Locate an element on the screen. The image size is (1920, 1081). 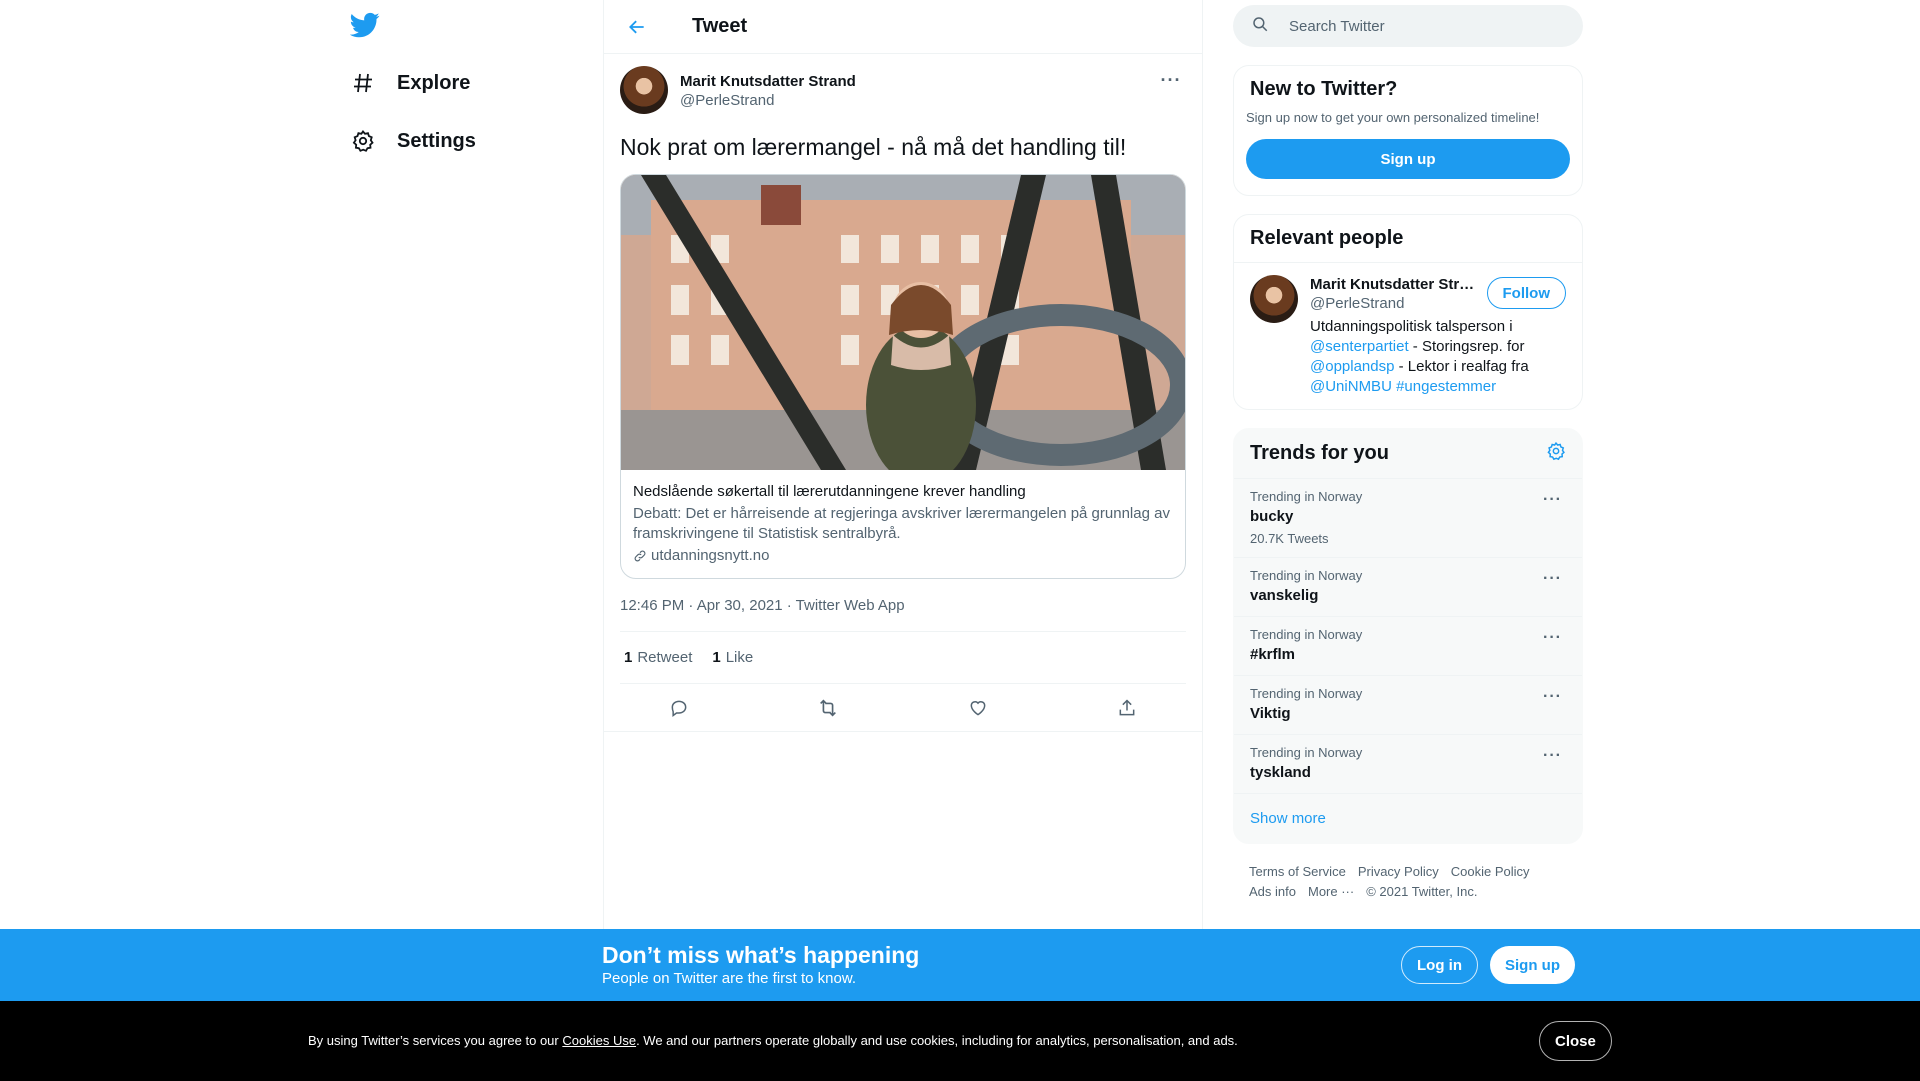
login-button: Log in is located at coordinates (1439, 965).